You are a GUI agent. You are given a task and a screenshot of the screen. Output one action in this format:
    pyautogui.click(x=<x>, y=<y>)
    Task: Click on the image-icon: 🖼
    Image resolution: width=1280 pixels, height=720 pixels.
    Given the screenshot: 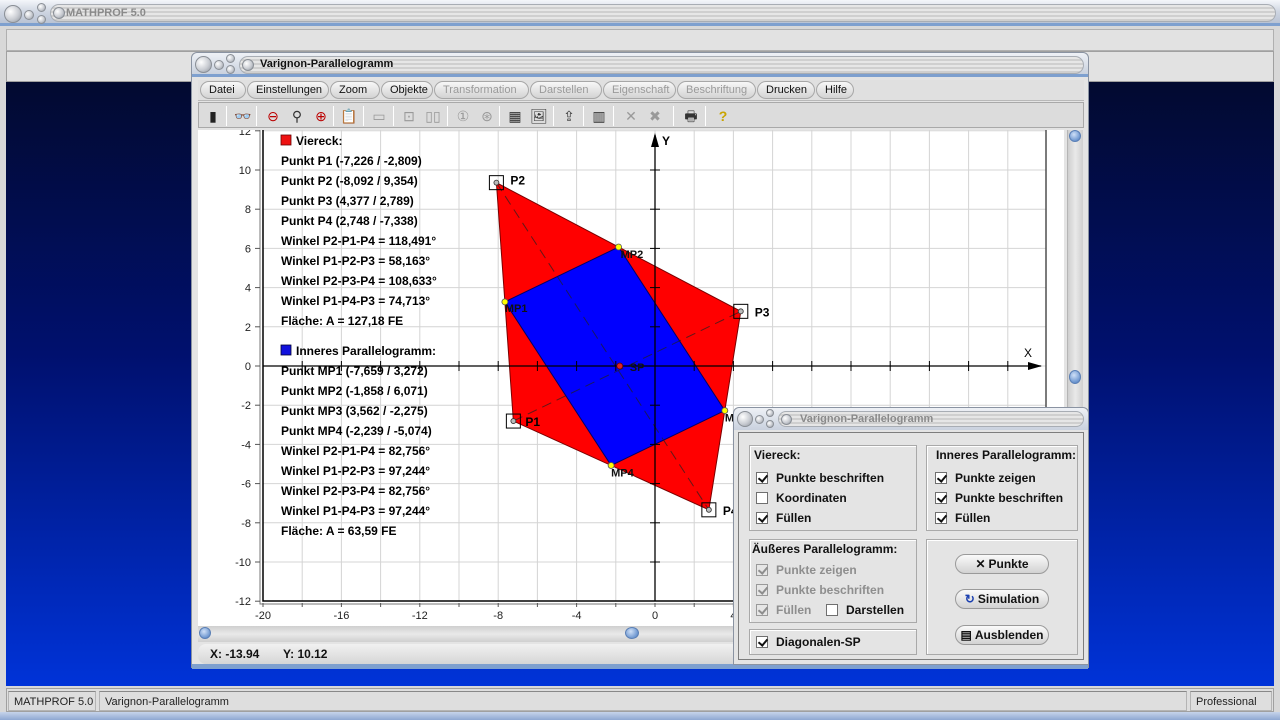 What is the action you would take?
    pyautogui.click(x=539, y=116)
    